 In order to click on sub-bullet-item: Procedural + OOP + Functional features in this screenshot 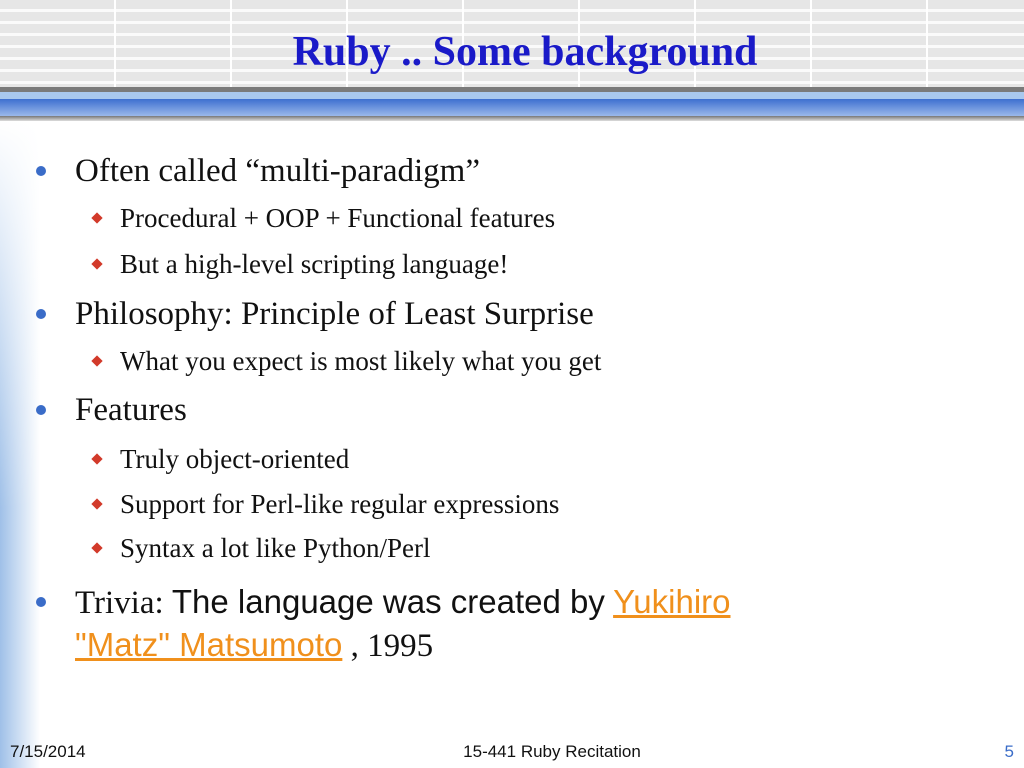, I will do `click(323, 218)`.